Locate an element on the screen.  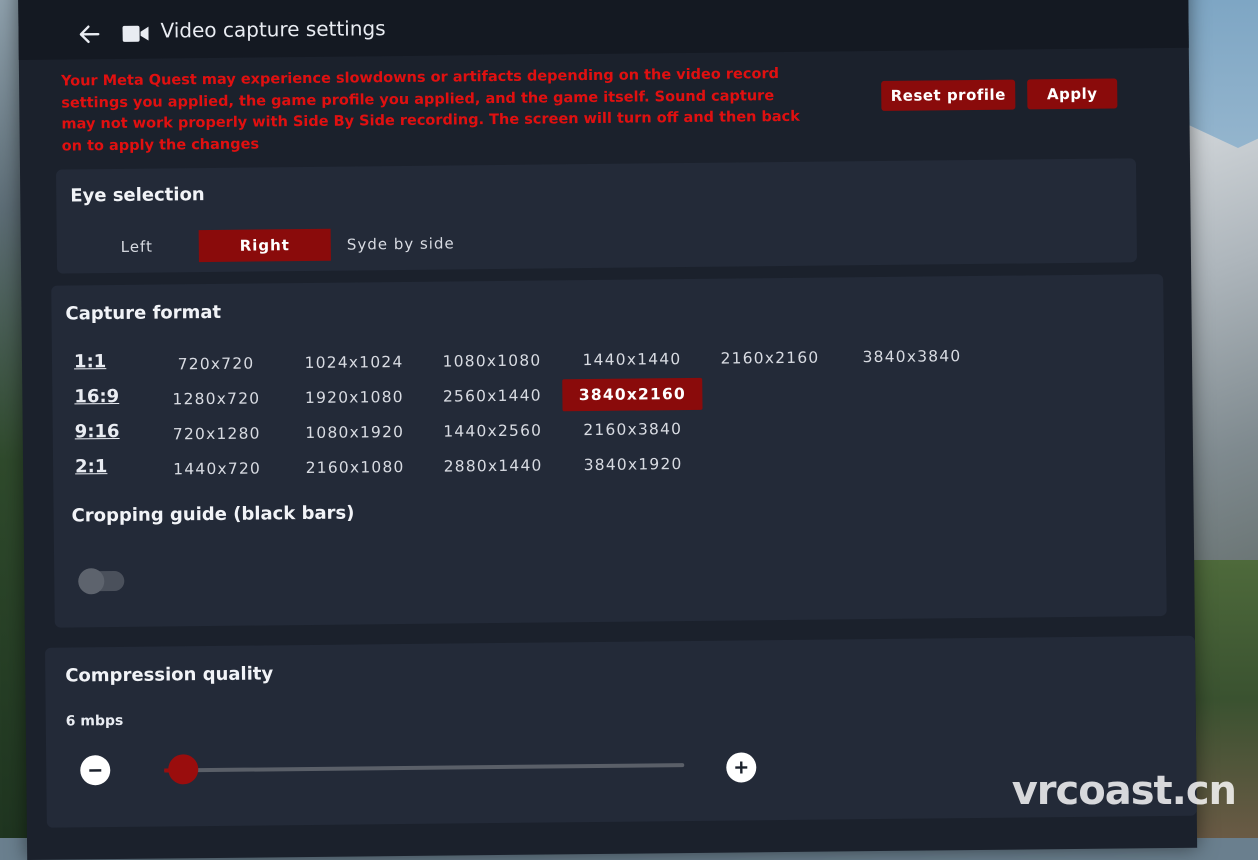
watermark: vrcoast.cn is located at coordinates (1124, 791).